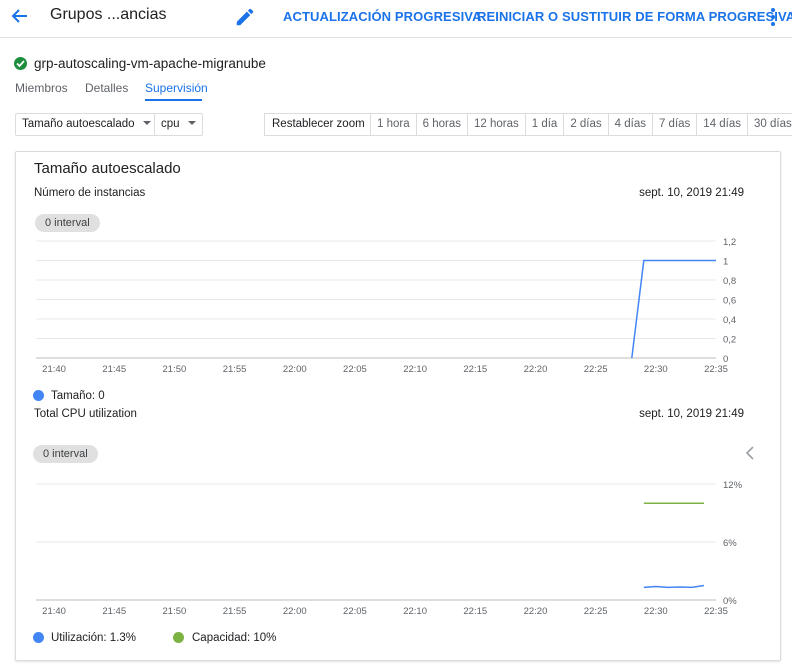 This screenshot has height=672, width=792. I want to click on chart1-legend-size: Tamaño: 0, so click(78, 396).